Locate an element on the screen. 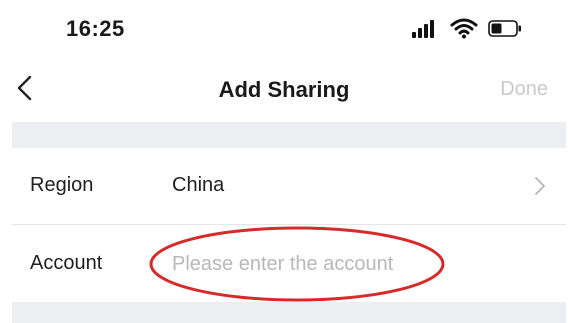 Image resolution: width=568 pixels, height=323 pixels. chevron-right-icon is located at coordinates (540, 186).